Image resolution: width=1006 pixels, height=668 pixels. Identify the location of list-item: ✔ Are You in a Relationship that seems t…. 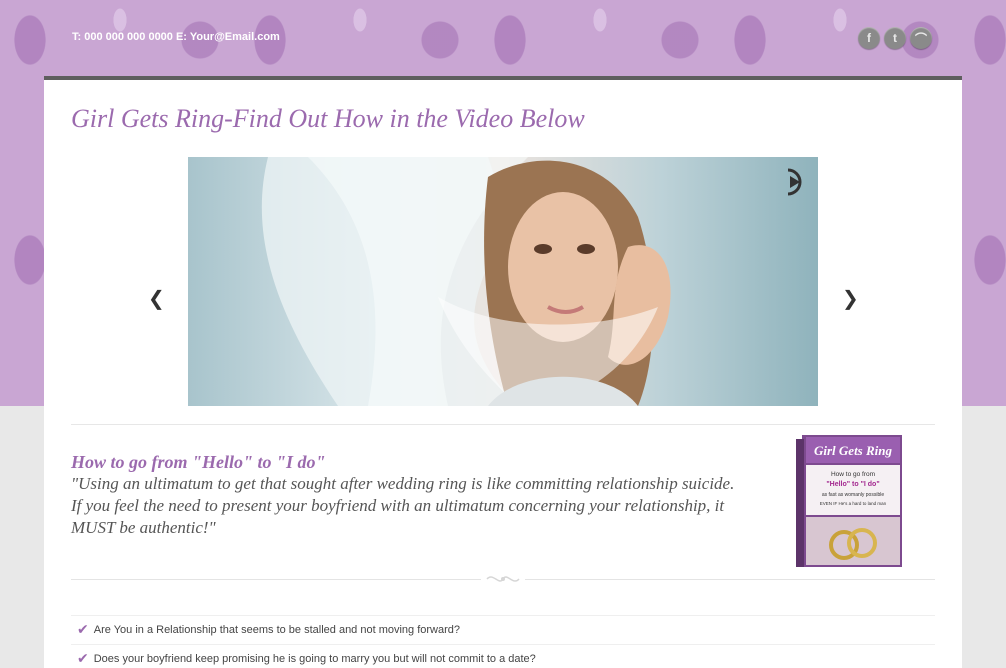
(503, 629).